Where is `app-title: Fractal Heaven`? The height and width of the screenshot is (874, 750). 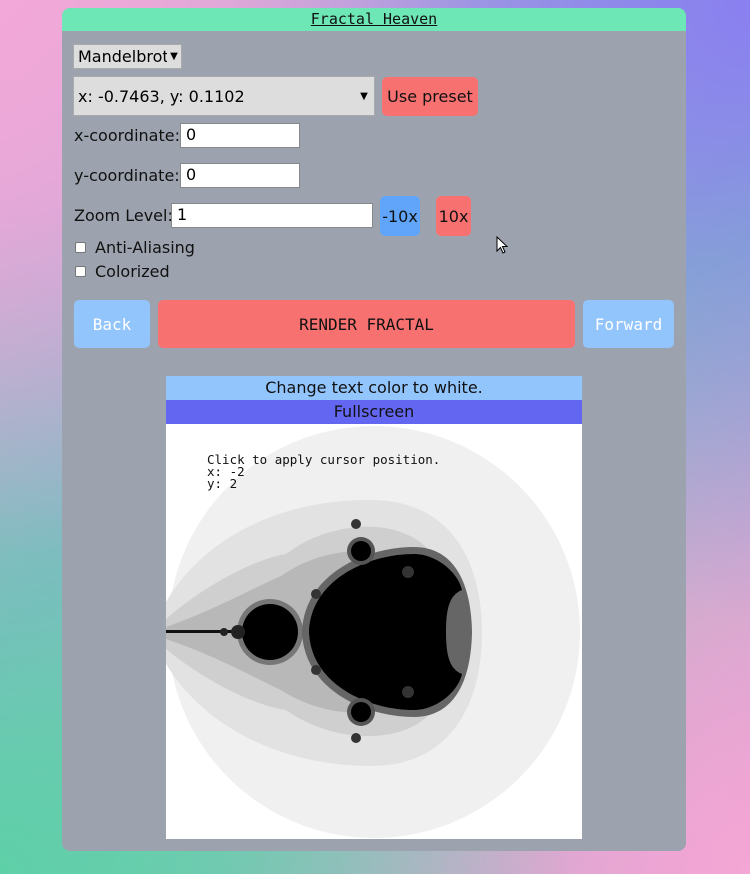
app-title: Fractal Heaven is located at coordinates (374, 19).